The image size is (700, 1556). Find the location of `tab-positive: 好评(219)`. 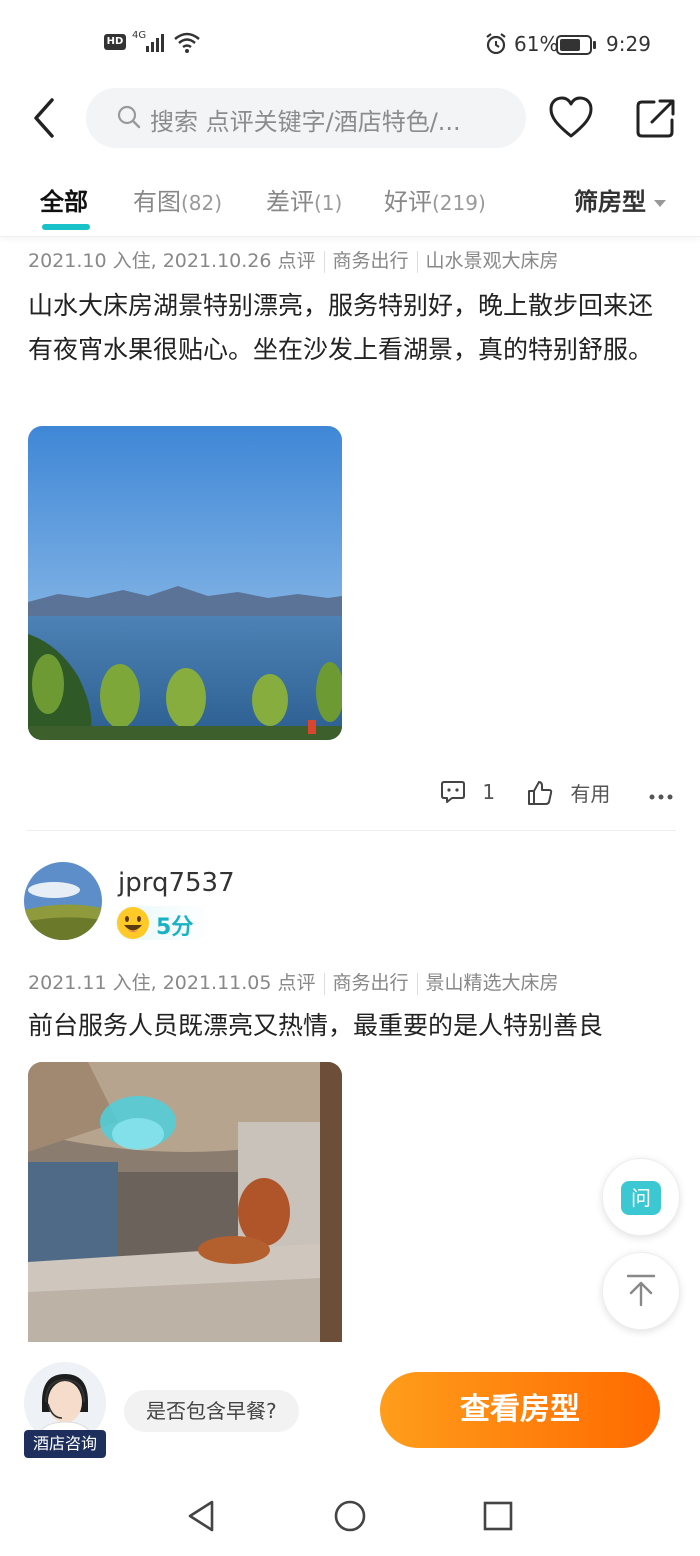

tab-positive: 好评(219) is located at coordinates (435, 199).